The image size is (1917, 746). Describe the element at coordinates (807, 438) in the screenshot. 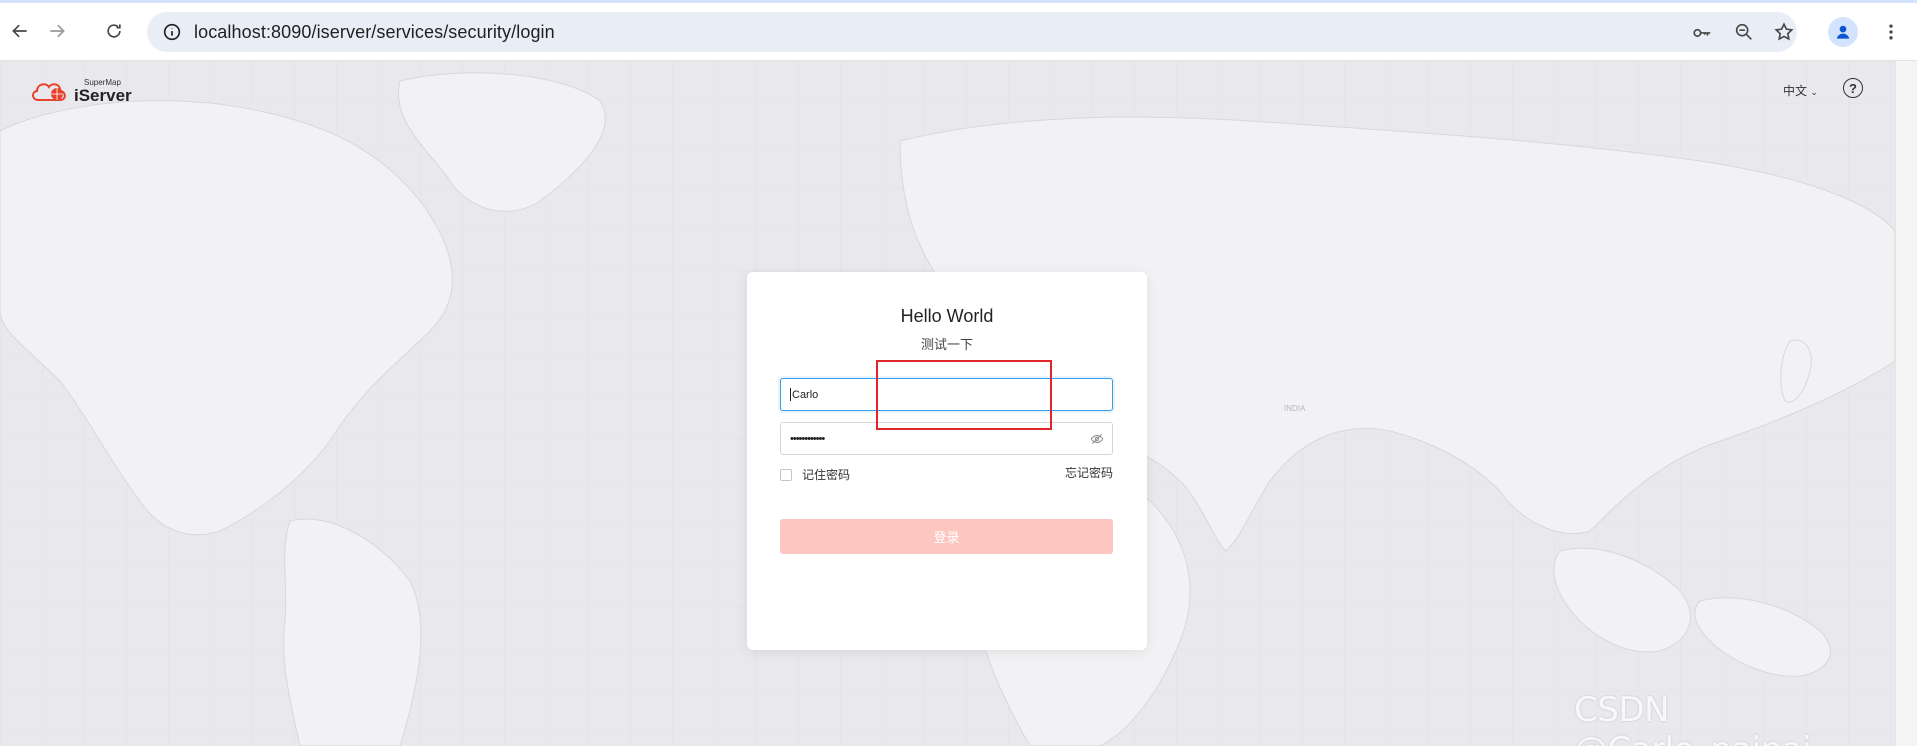

I see `password-value: ••••••••••••` at that location.